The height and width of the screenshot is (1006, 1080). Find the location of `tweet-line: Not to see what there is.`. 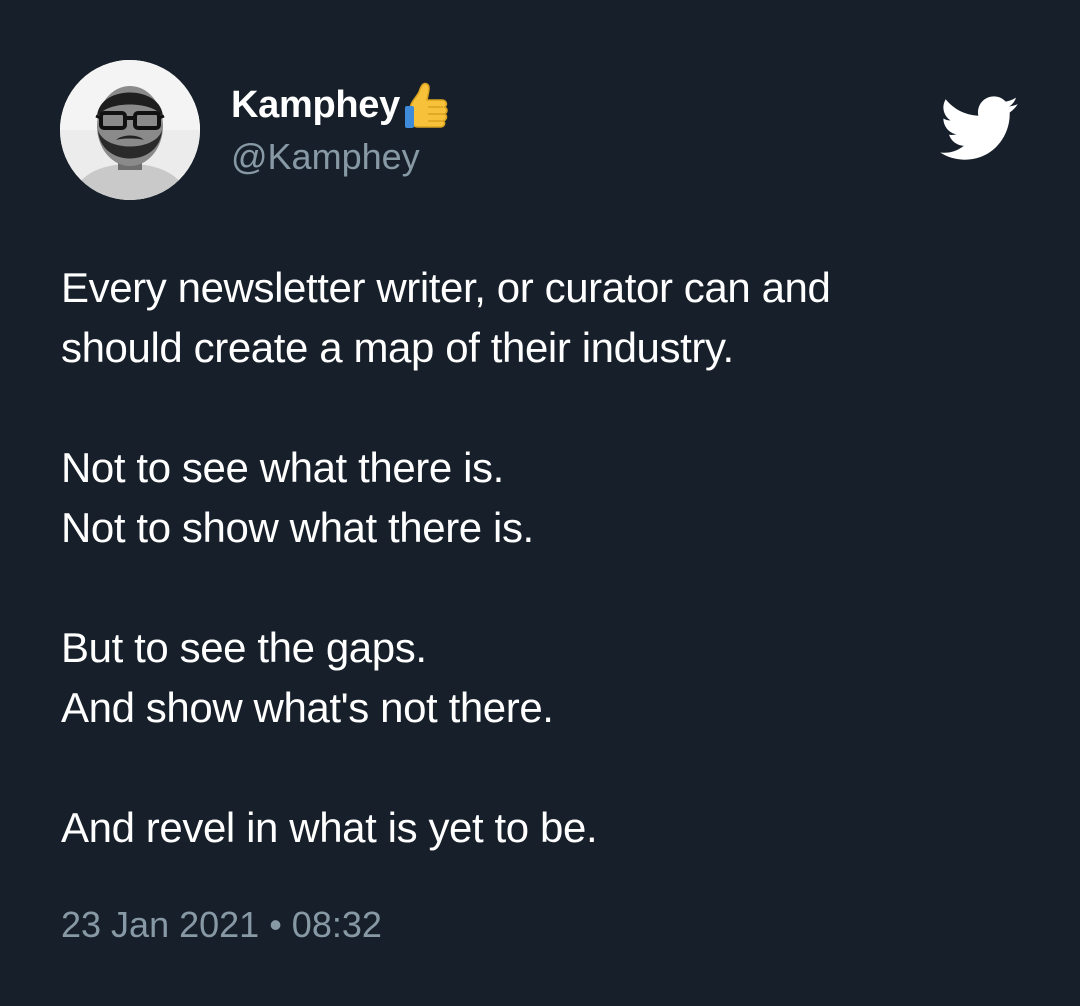

tweet-line: Not to see what there is. is located at coordinates (282, 467).